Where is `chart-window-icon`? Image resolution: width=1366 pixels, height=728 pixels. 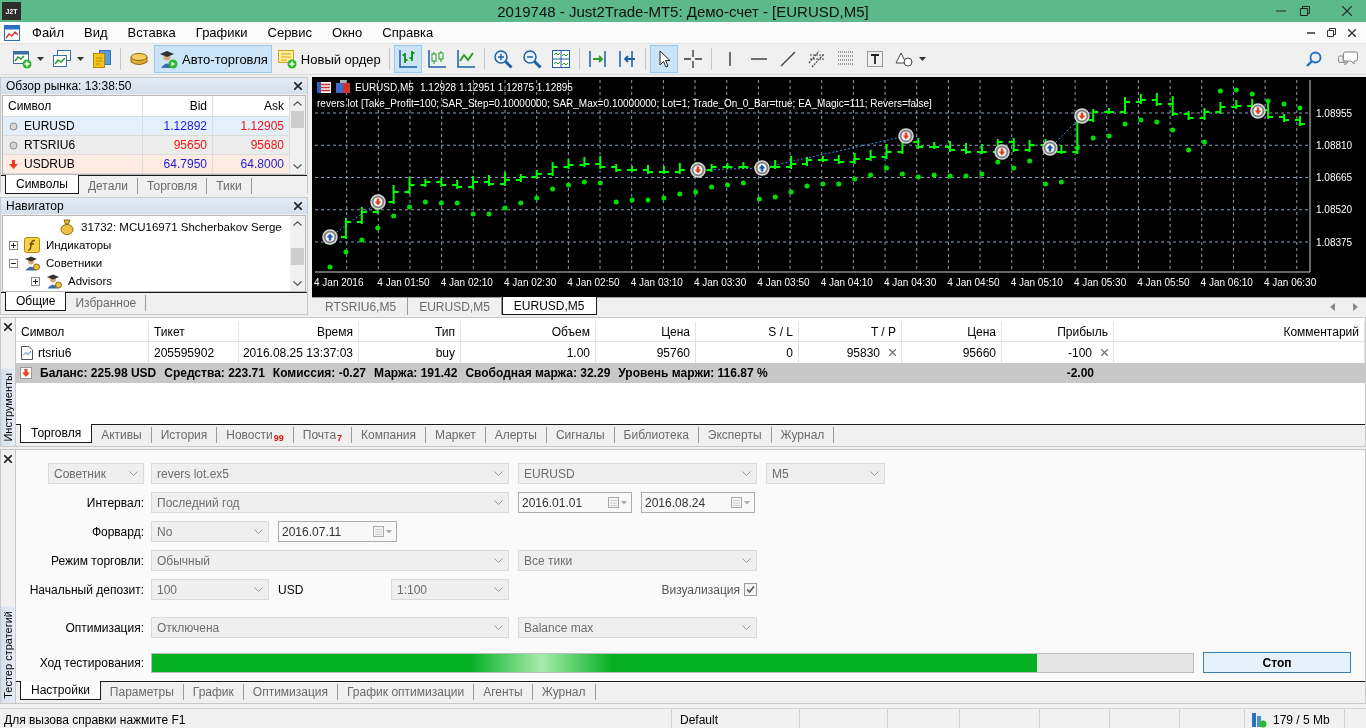
chart-window-icon is located at coordinates (12, 32).